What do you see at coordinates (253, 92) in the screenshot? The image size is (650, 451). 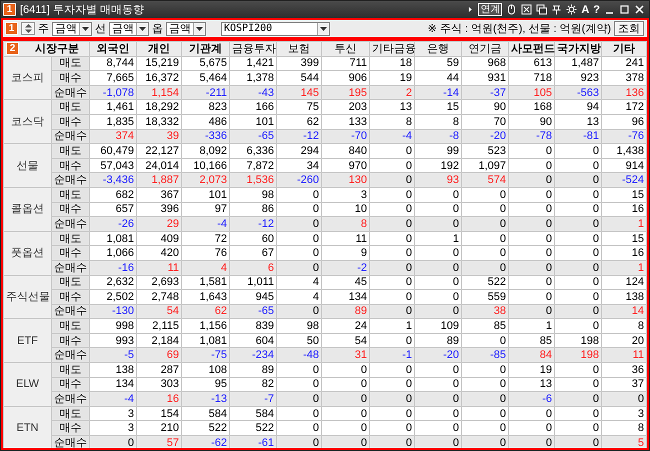 I see `table-cell: -43` at bounding box center [253, 92].